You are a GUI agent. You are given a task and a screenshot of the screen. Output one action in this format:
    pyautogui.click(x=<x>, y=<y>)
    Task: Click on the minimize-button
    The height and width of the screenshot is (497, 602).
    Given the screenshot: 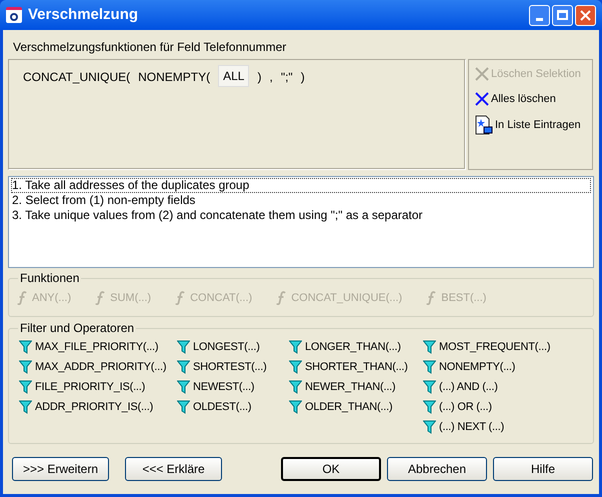 What is the action you would take?
    pyautogui.click(x=539, y=15)
    